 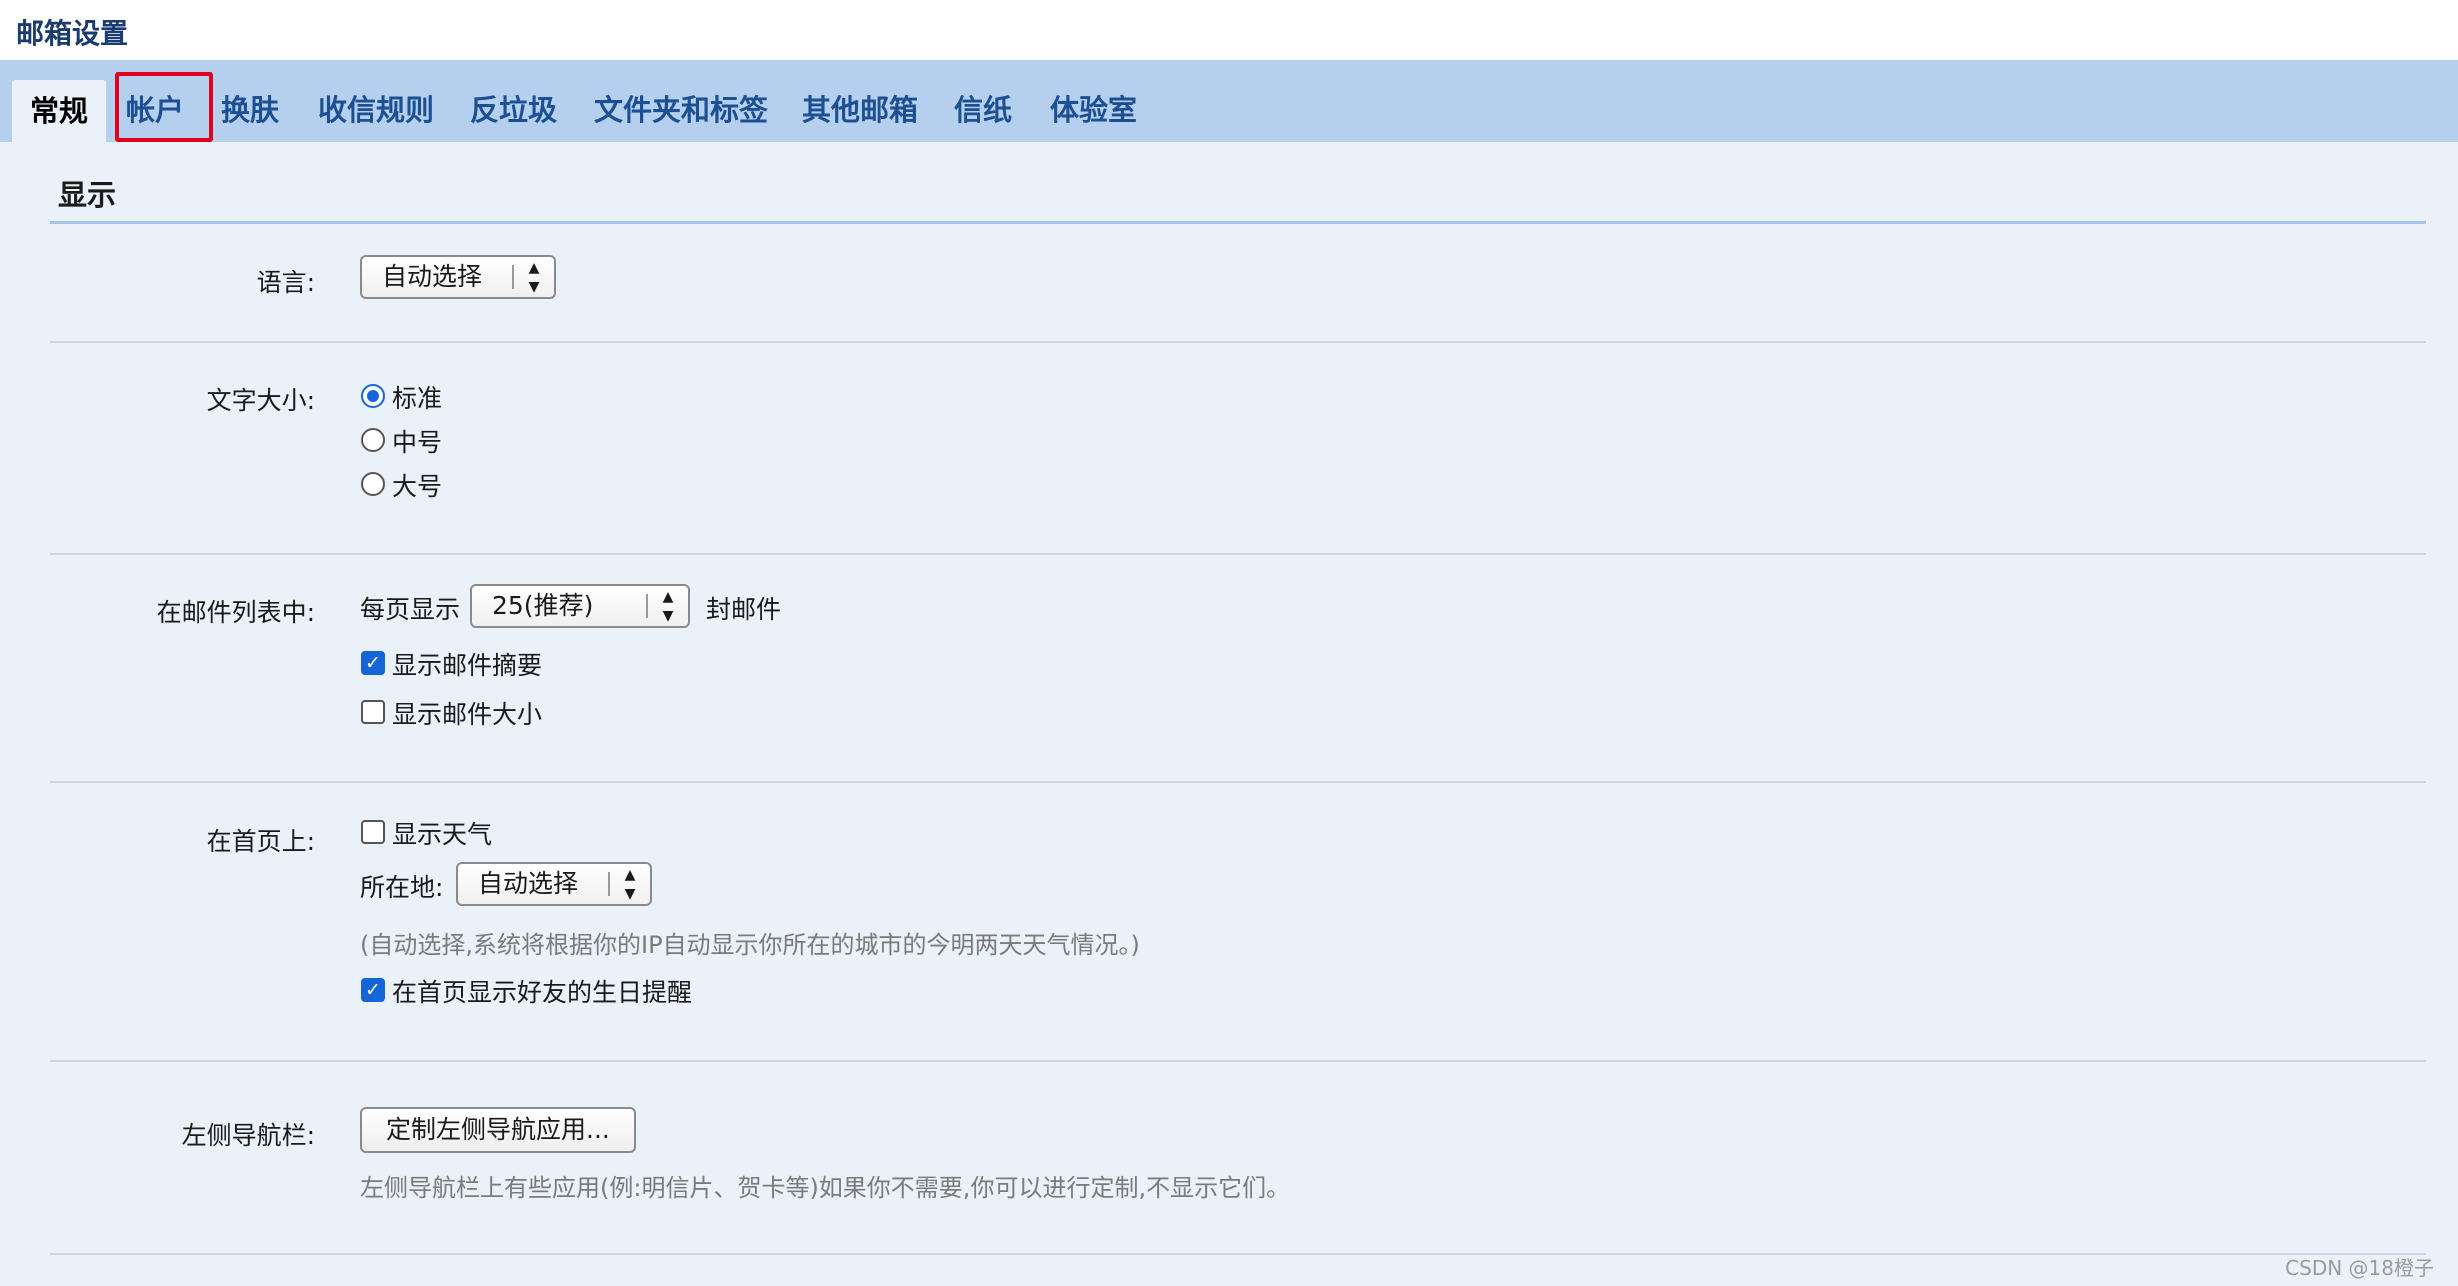 I want to click on language-select: 自动选择 ▲ ▼, so click(x=458, y=277).